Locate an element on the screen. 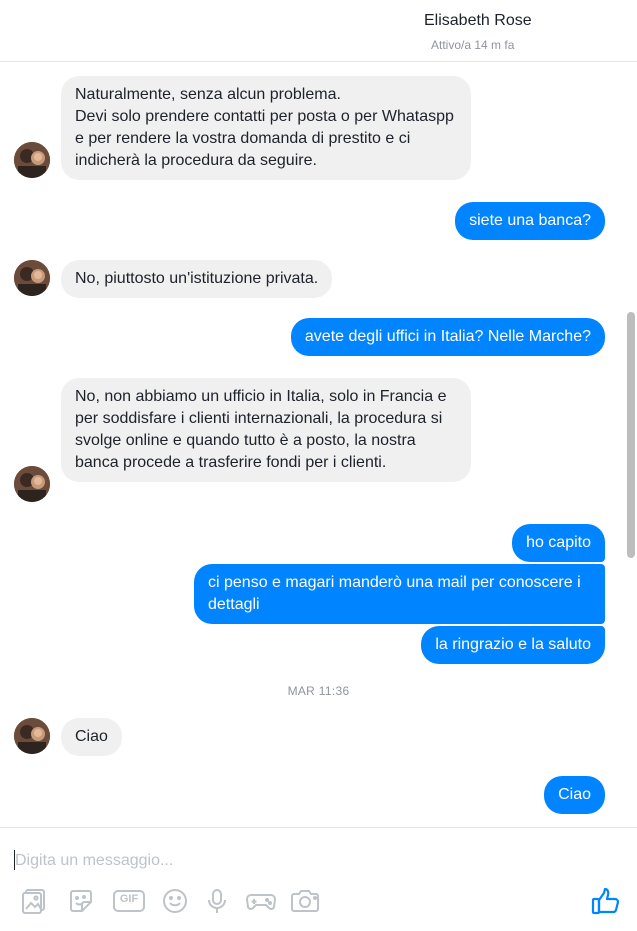  active-status: Attivo/a 14 m fa is located at coordinates (473, 45).